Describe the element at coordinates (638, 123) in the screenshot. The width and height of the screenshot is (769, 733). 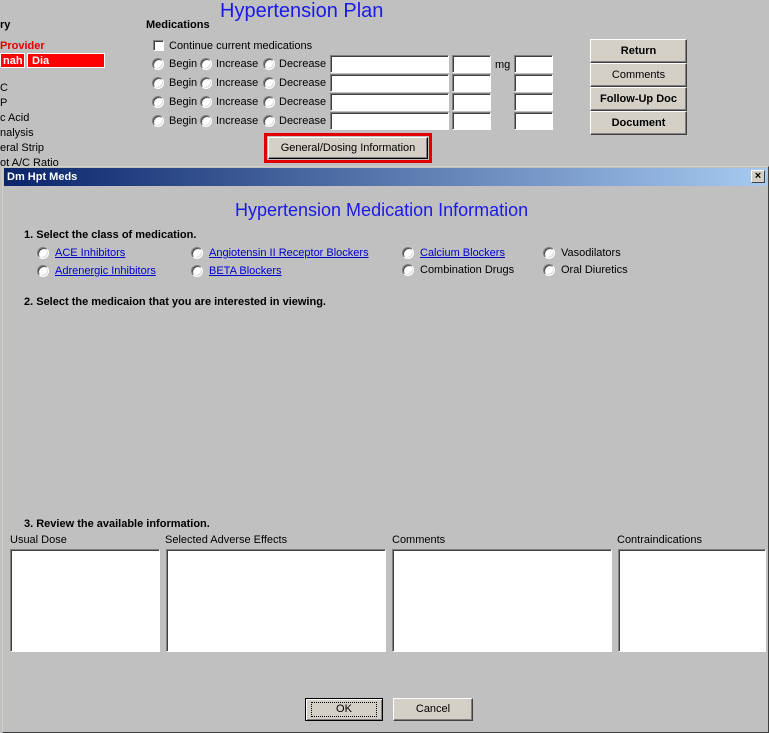
I see `document-button: Document` at that location.